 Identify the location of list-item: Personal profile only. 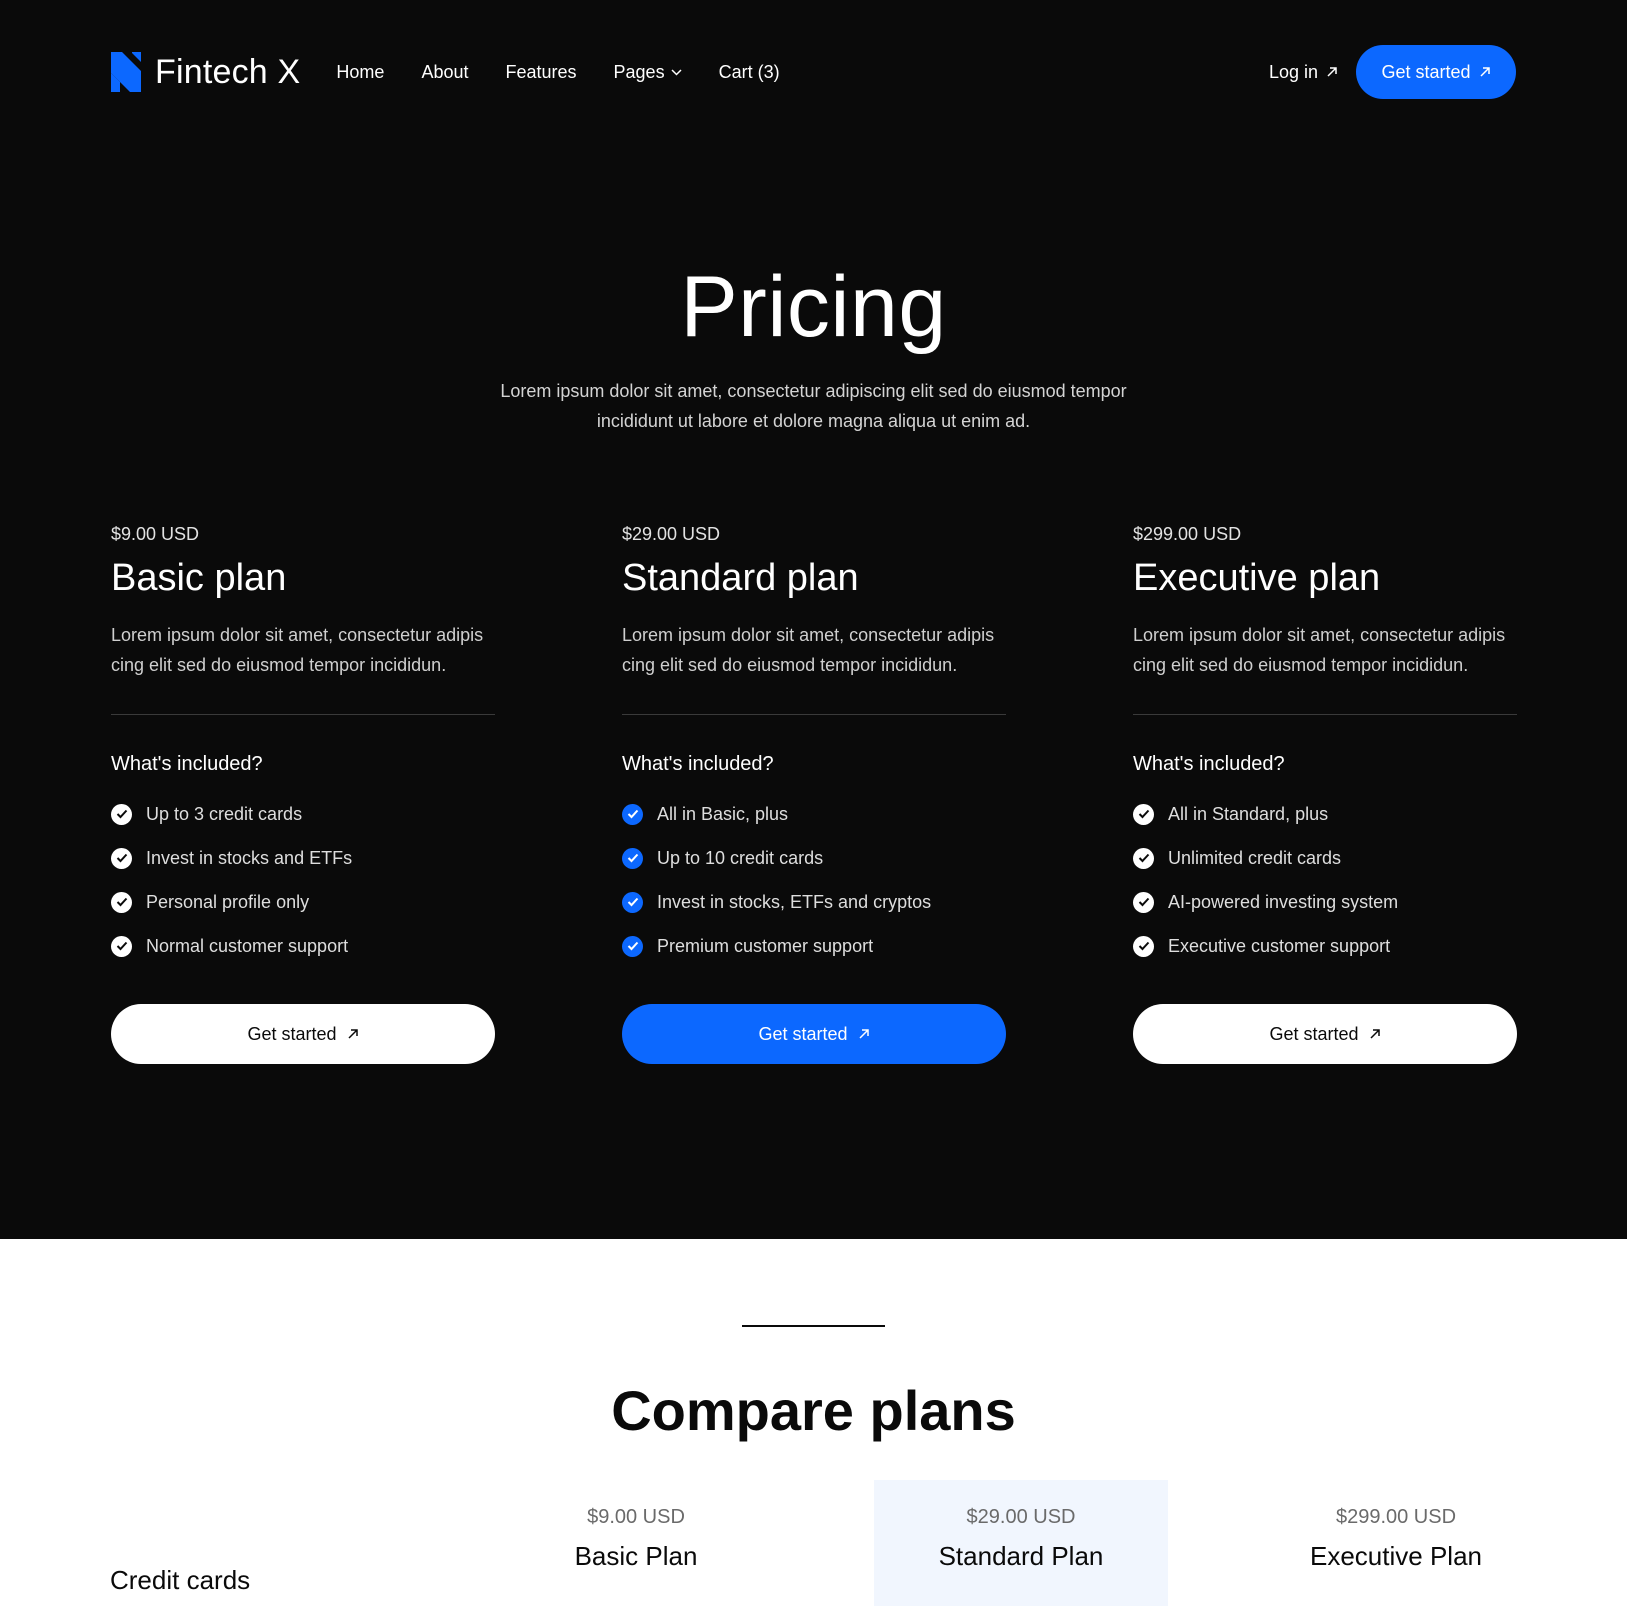
(303, 902).